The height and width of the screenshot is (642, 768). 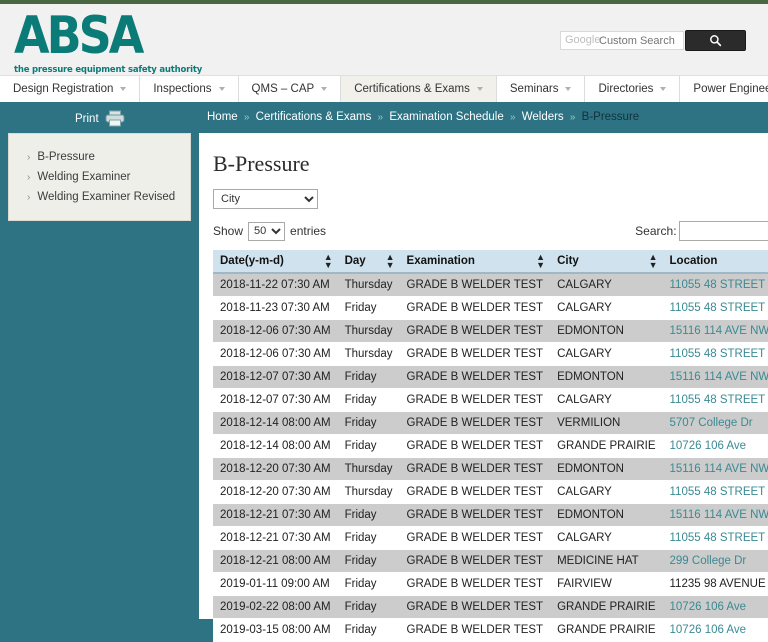 What do you see at coordinates (182, 89) in the screenshot?
I see `nav-label: Inspections` at bounding box center [182, 89].